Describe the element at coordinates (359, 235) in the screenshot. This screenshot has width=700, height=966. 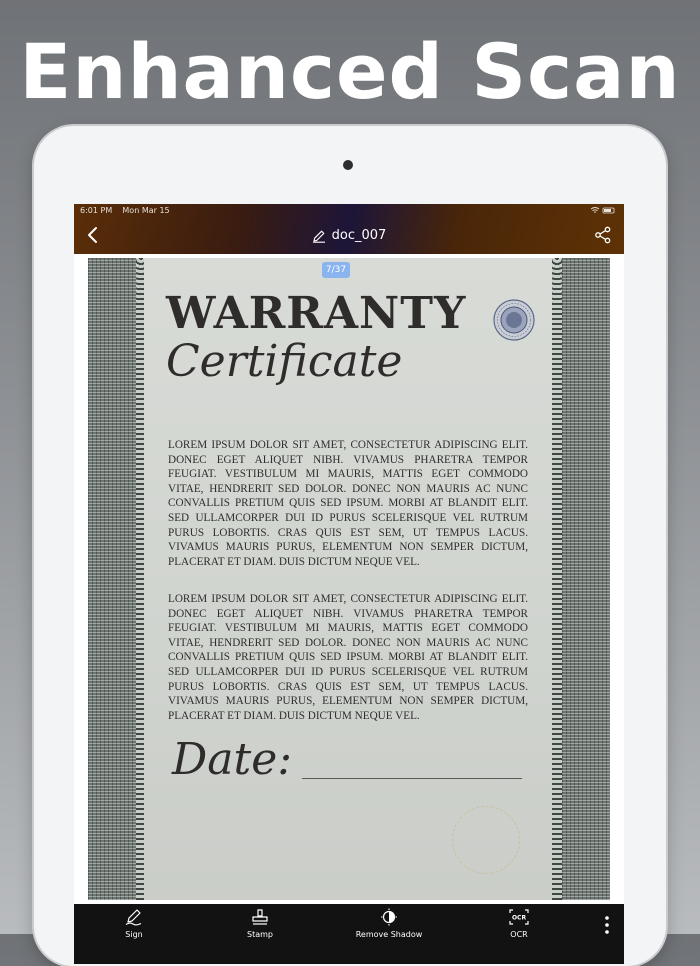
I see `document-title: doc_007` at that location.